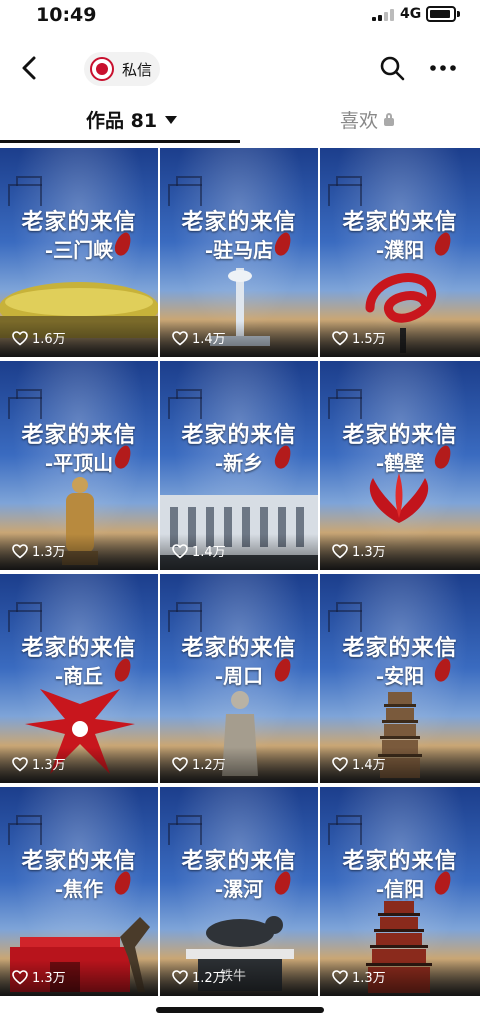  What do you see at coordinates (79, 463) in the screenshot?
I see `video-place: -平顶山` at bounding box center [79, 463].